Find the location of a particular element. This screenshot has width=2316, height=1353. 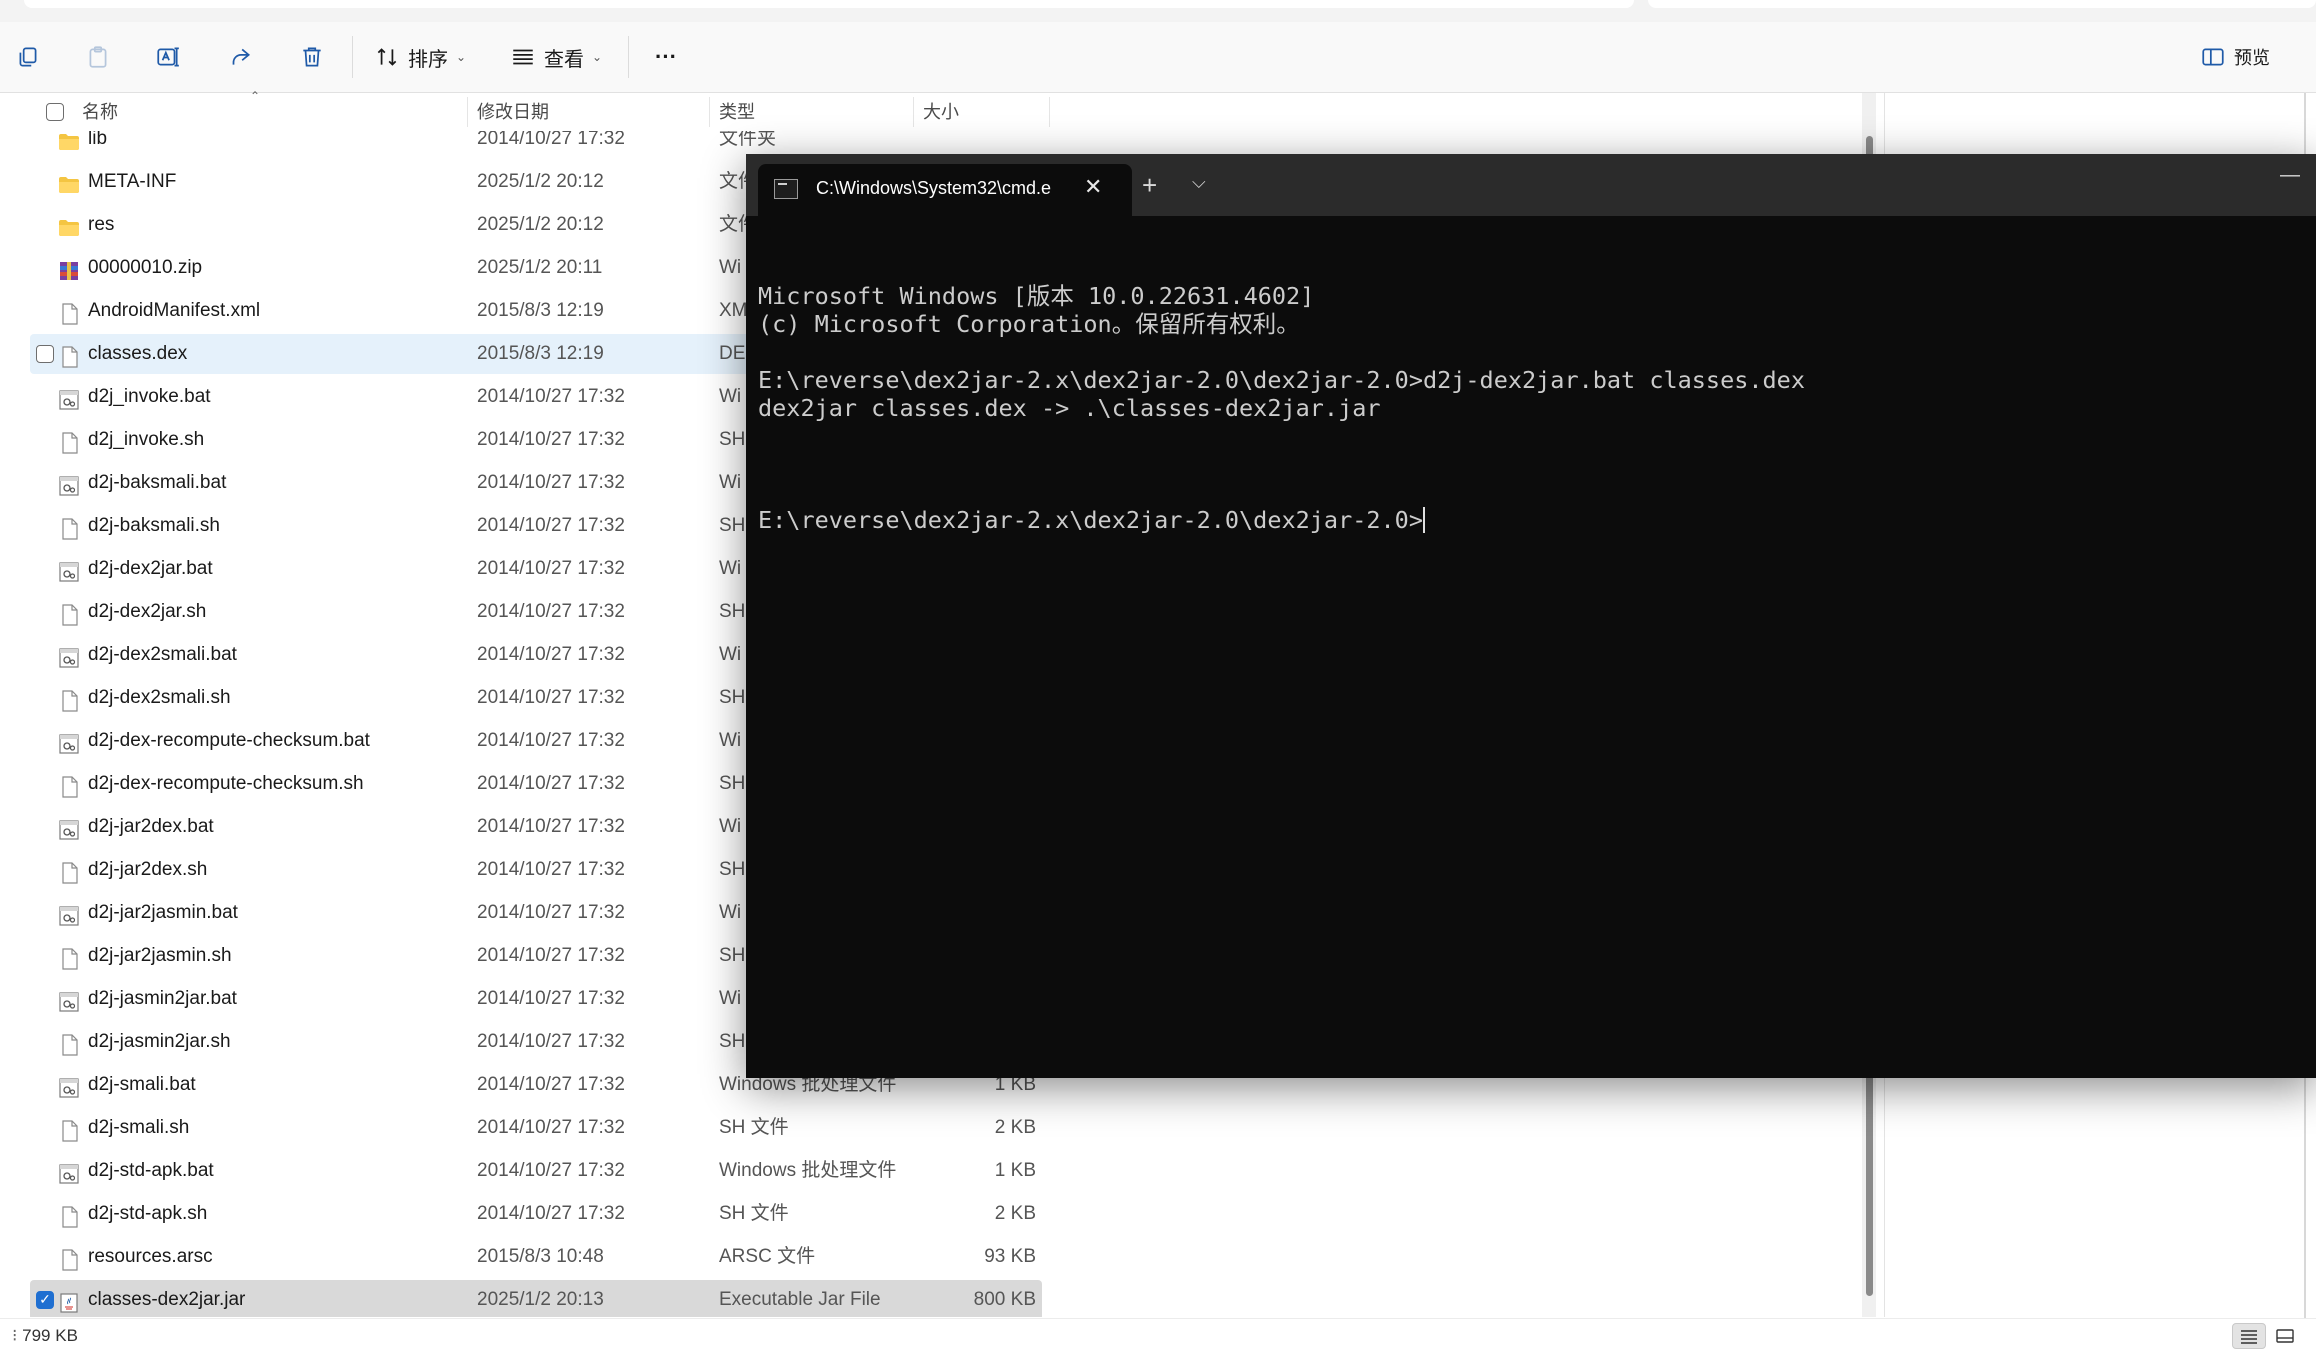

file-name: d2j-dex2smali.bat is located at coordinates (162, 654).